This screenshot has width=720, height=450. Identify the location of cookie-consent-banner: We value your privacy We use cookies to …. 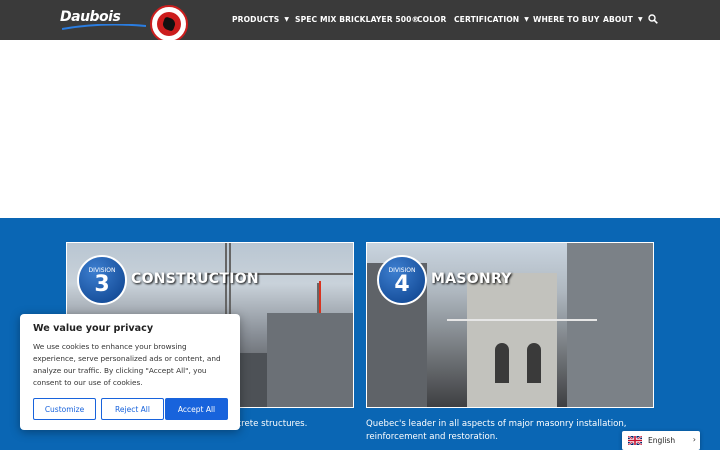
(130, 372).